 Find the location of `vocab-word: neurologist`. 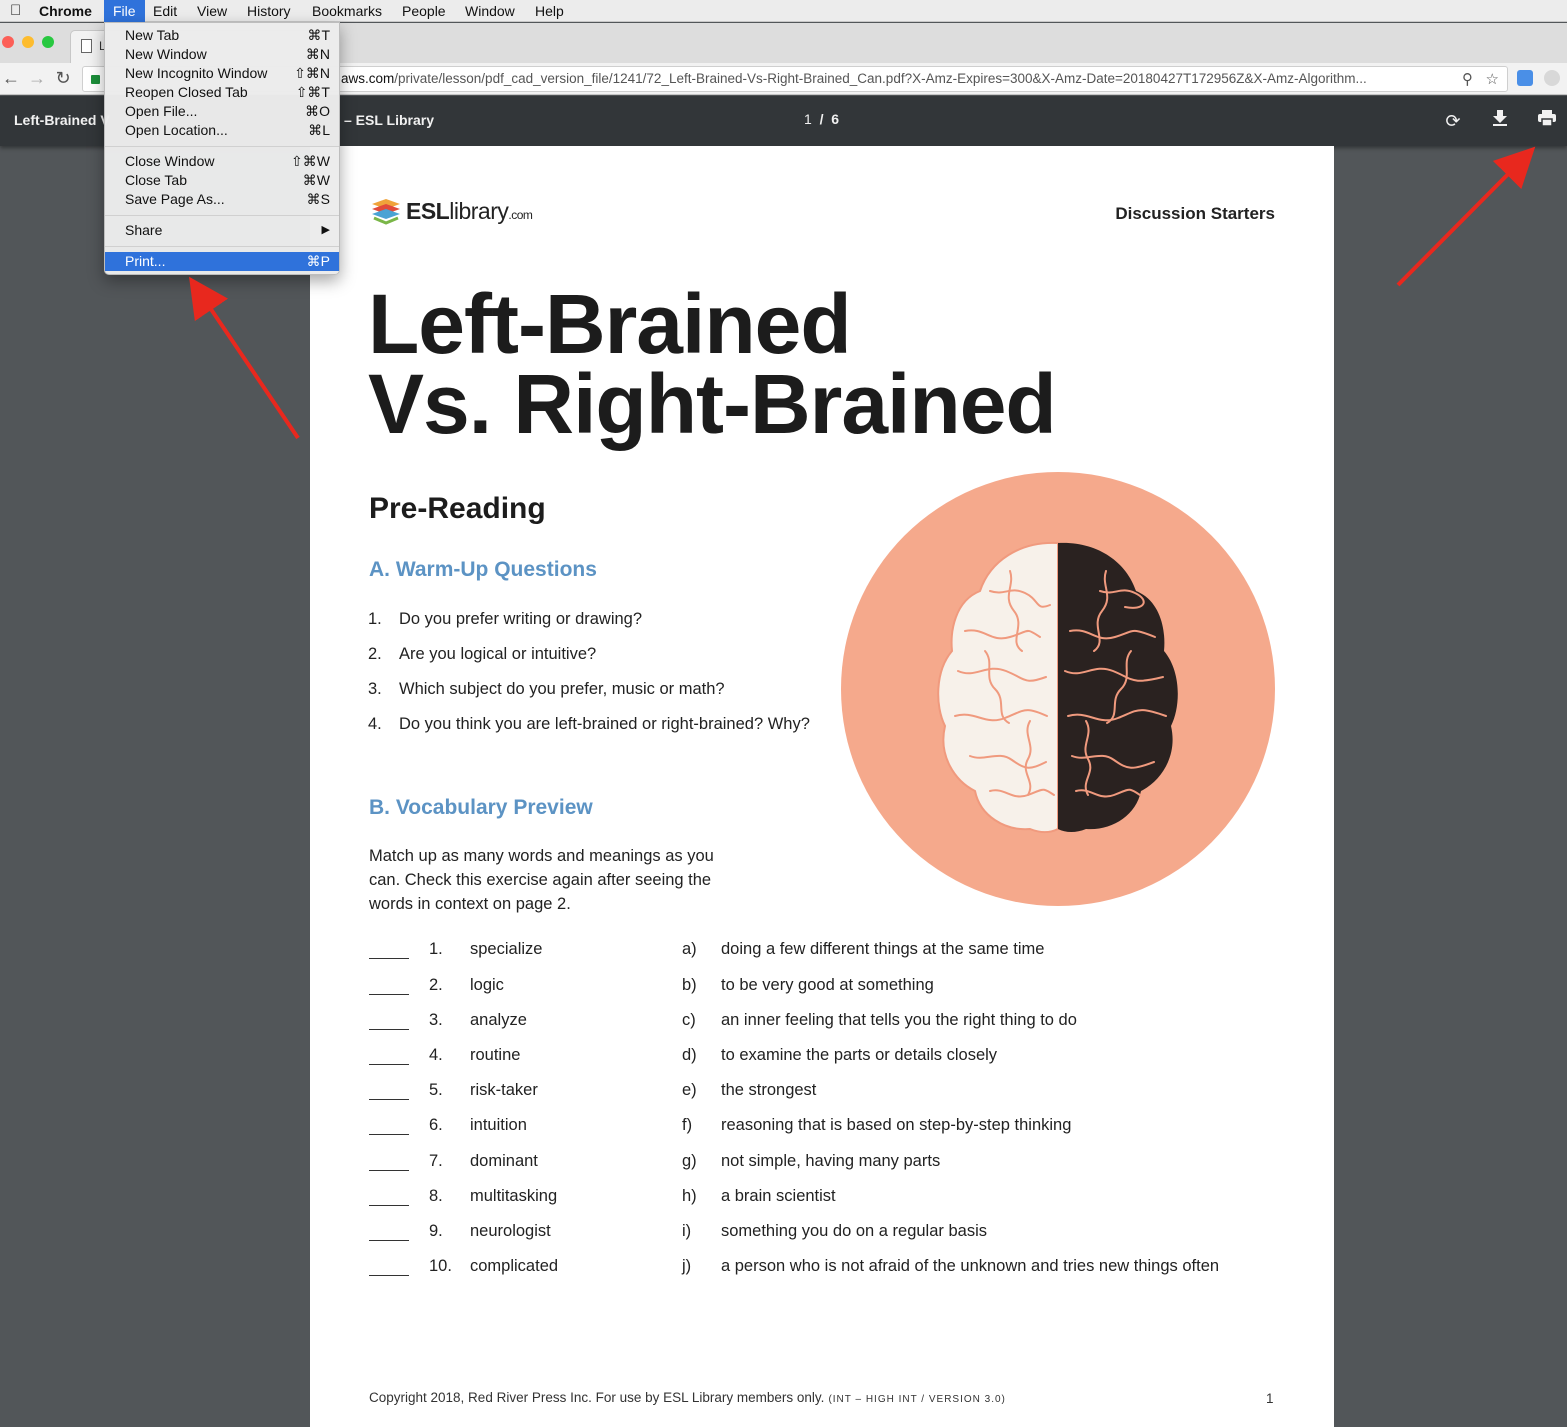

vocab-word: neurologist is located at coordinates (510, 1231).